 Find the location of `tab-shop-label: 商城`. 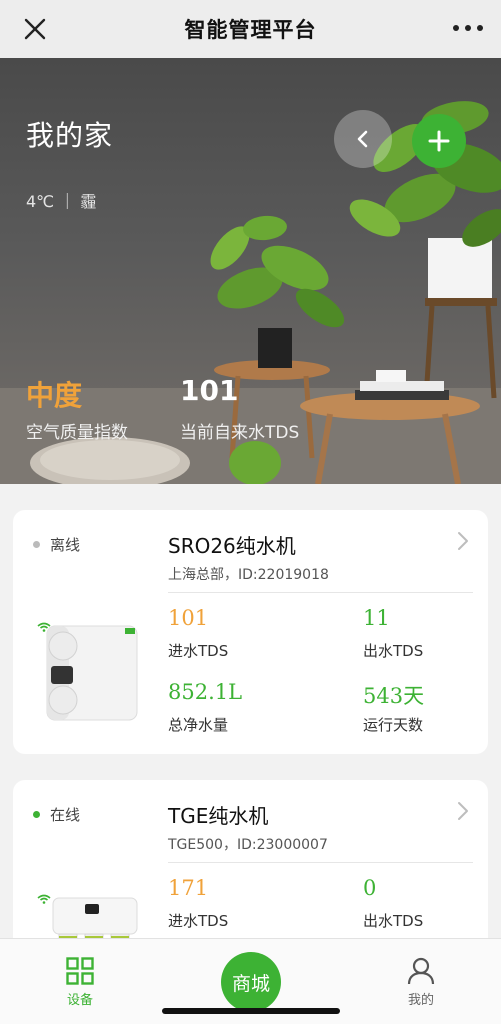

tab-shop-label: 商城 is located at coordinates (250, 983).